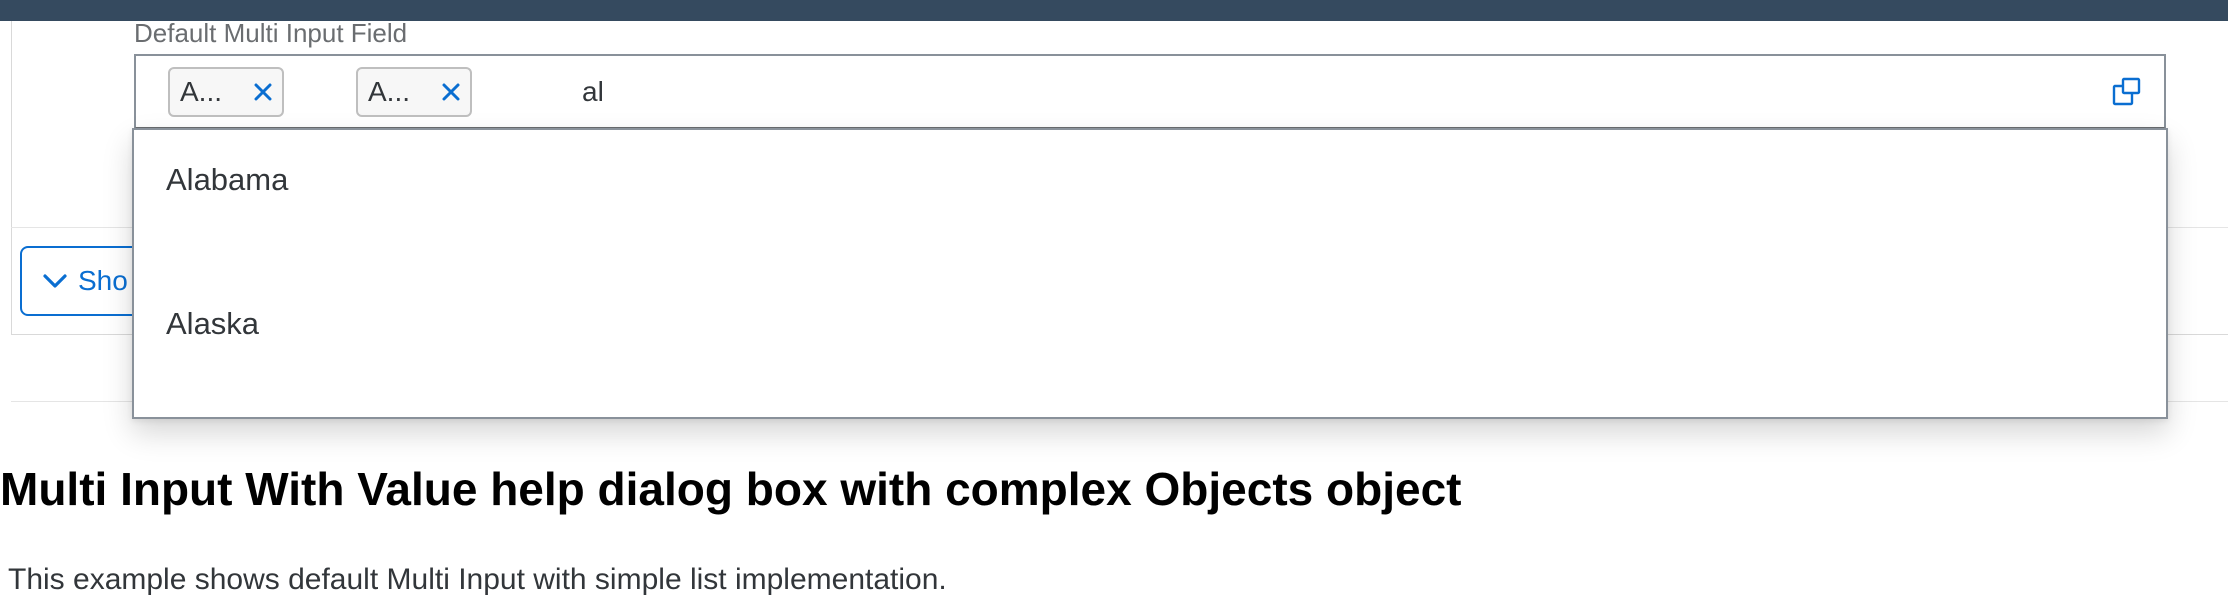 This screenshot has width=2228, height=597. Describe the element at coordinates (1150, 91) in the screenshot. I see `multi-input-field: A... A... al` at that location.